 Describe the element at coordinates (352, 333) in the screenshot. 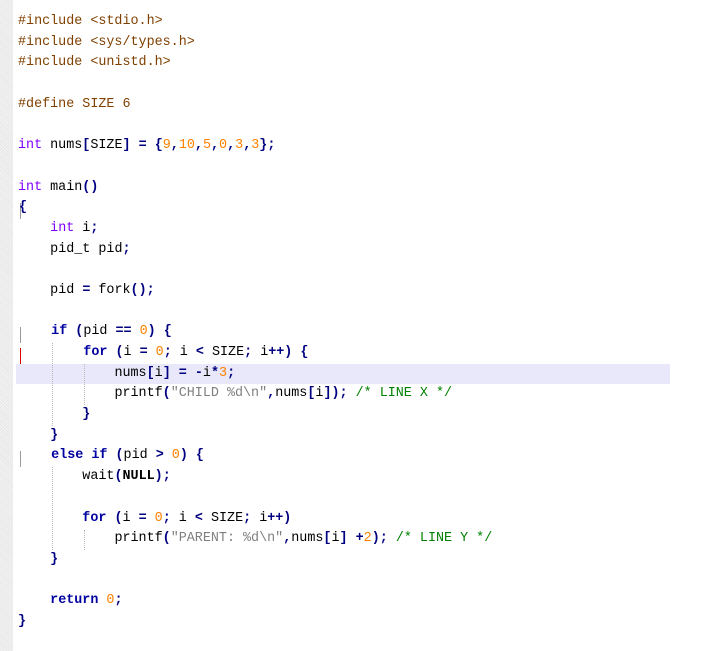

I see `code-line: if (pid == 0) {` at that location.